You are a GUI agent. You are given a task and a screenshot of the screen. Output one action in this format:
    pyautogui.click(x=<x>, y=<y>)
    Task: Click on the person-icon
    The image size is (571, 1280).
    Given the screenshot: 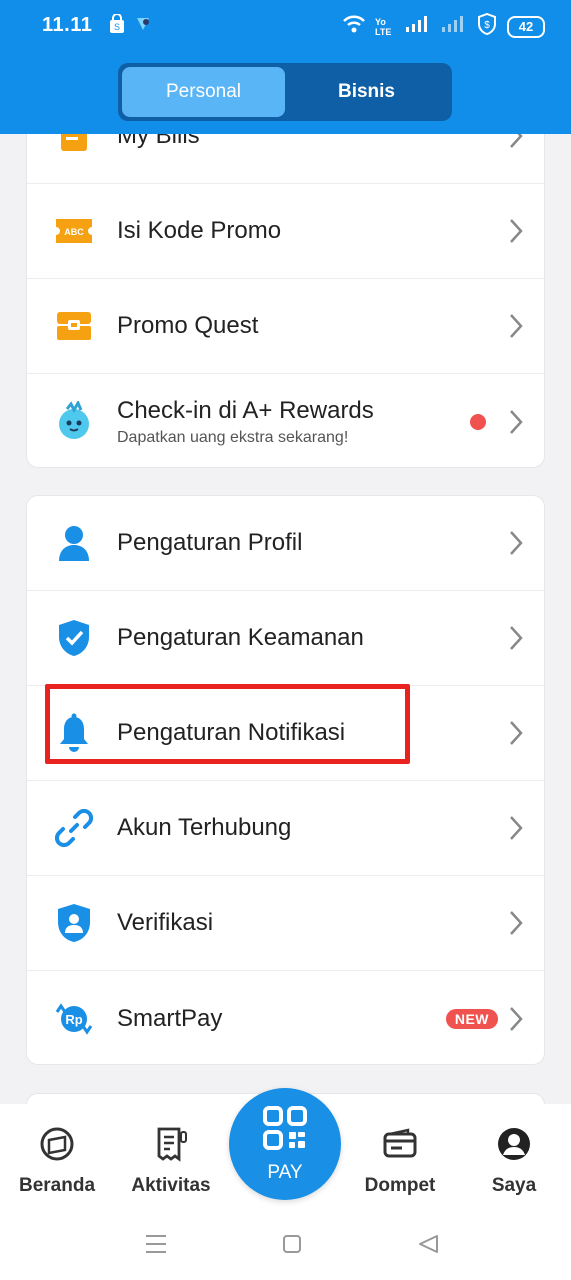 What is the action you would take?
    pyautogui.click(x=74, y=543)
    